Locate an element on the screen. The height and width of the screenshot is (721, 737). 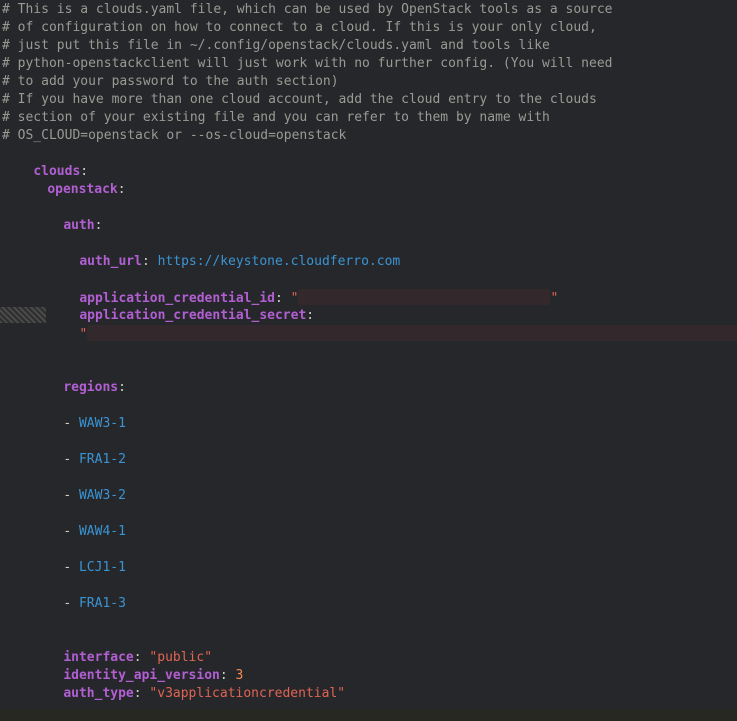
region-value: WAW4-1 is located at coordinates (102, 531).